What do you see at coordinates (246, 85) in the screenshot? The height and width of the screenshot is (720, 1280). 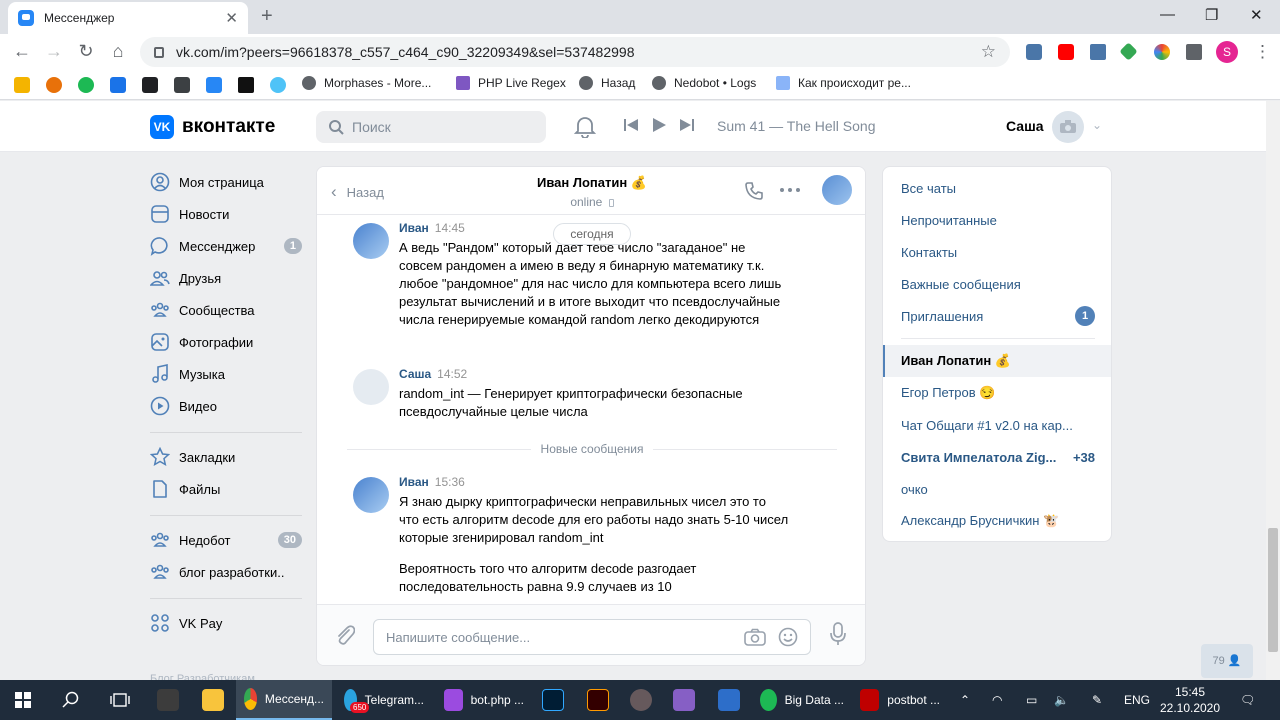 I see `bookmark-c-icon` at bounding box center [246, 85].